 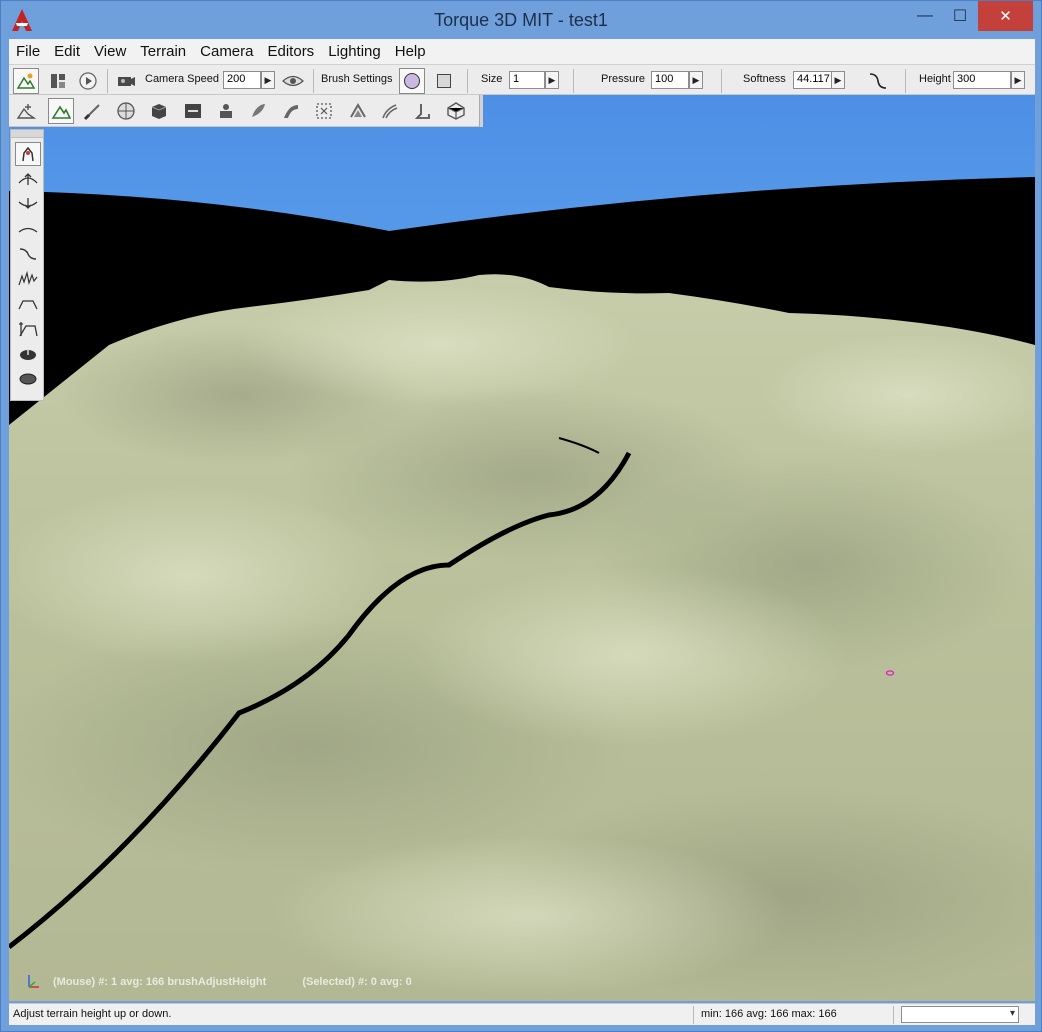 I want to click on restore-terrain-icon, so click(x=28, y=379).